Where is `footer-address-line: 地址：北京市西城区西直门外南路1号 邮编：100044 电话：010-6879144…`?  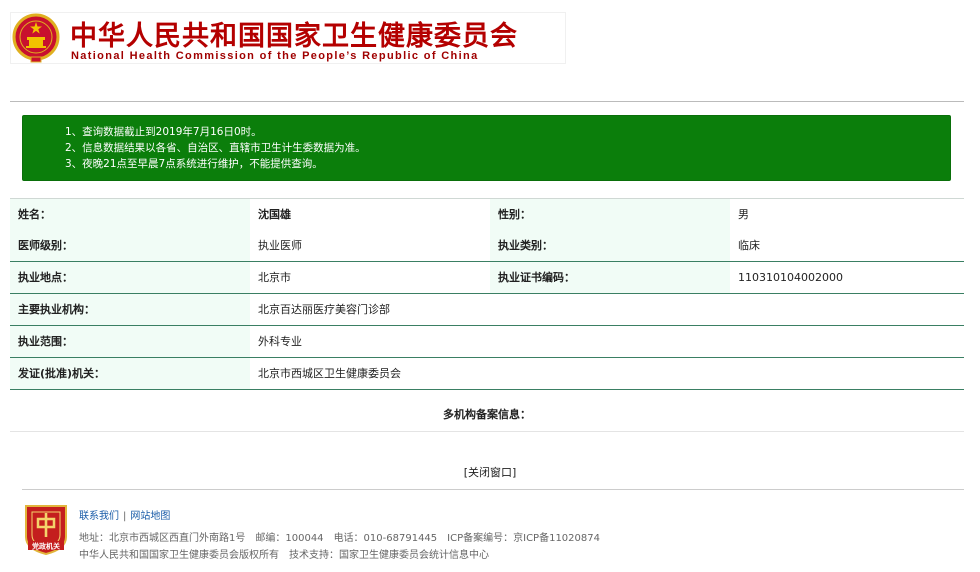
footer-address-line: 地址：北京市西城区西直门外南路1号 邮编：100044 电话：010-6879144… is located at coordinates (344, 536).